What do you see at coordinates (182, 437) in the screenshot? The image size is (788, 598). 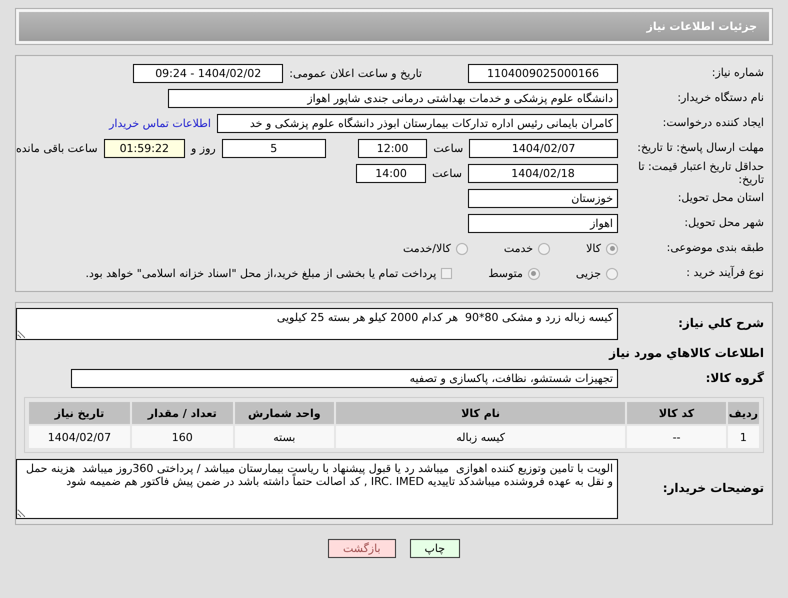 I see `table-cell: 160` at bounding box center [182, 437].